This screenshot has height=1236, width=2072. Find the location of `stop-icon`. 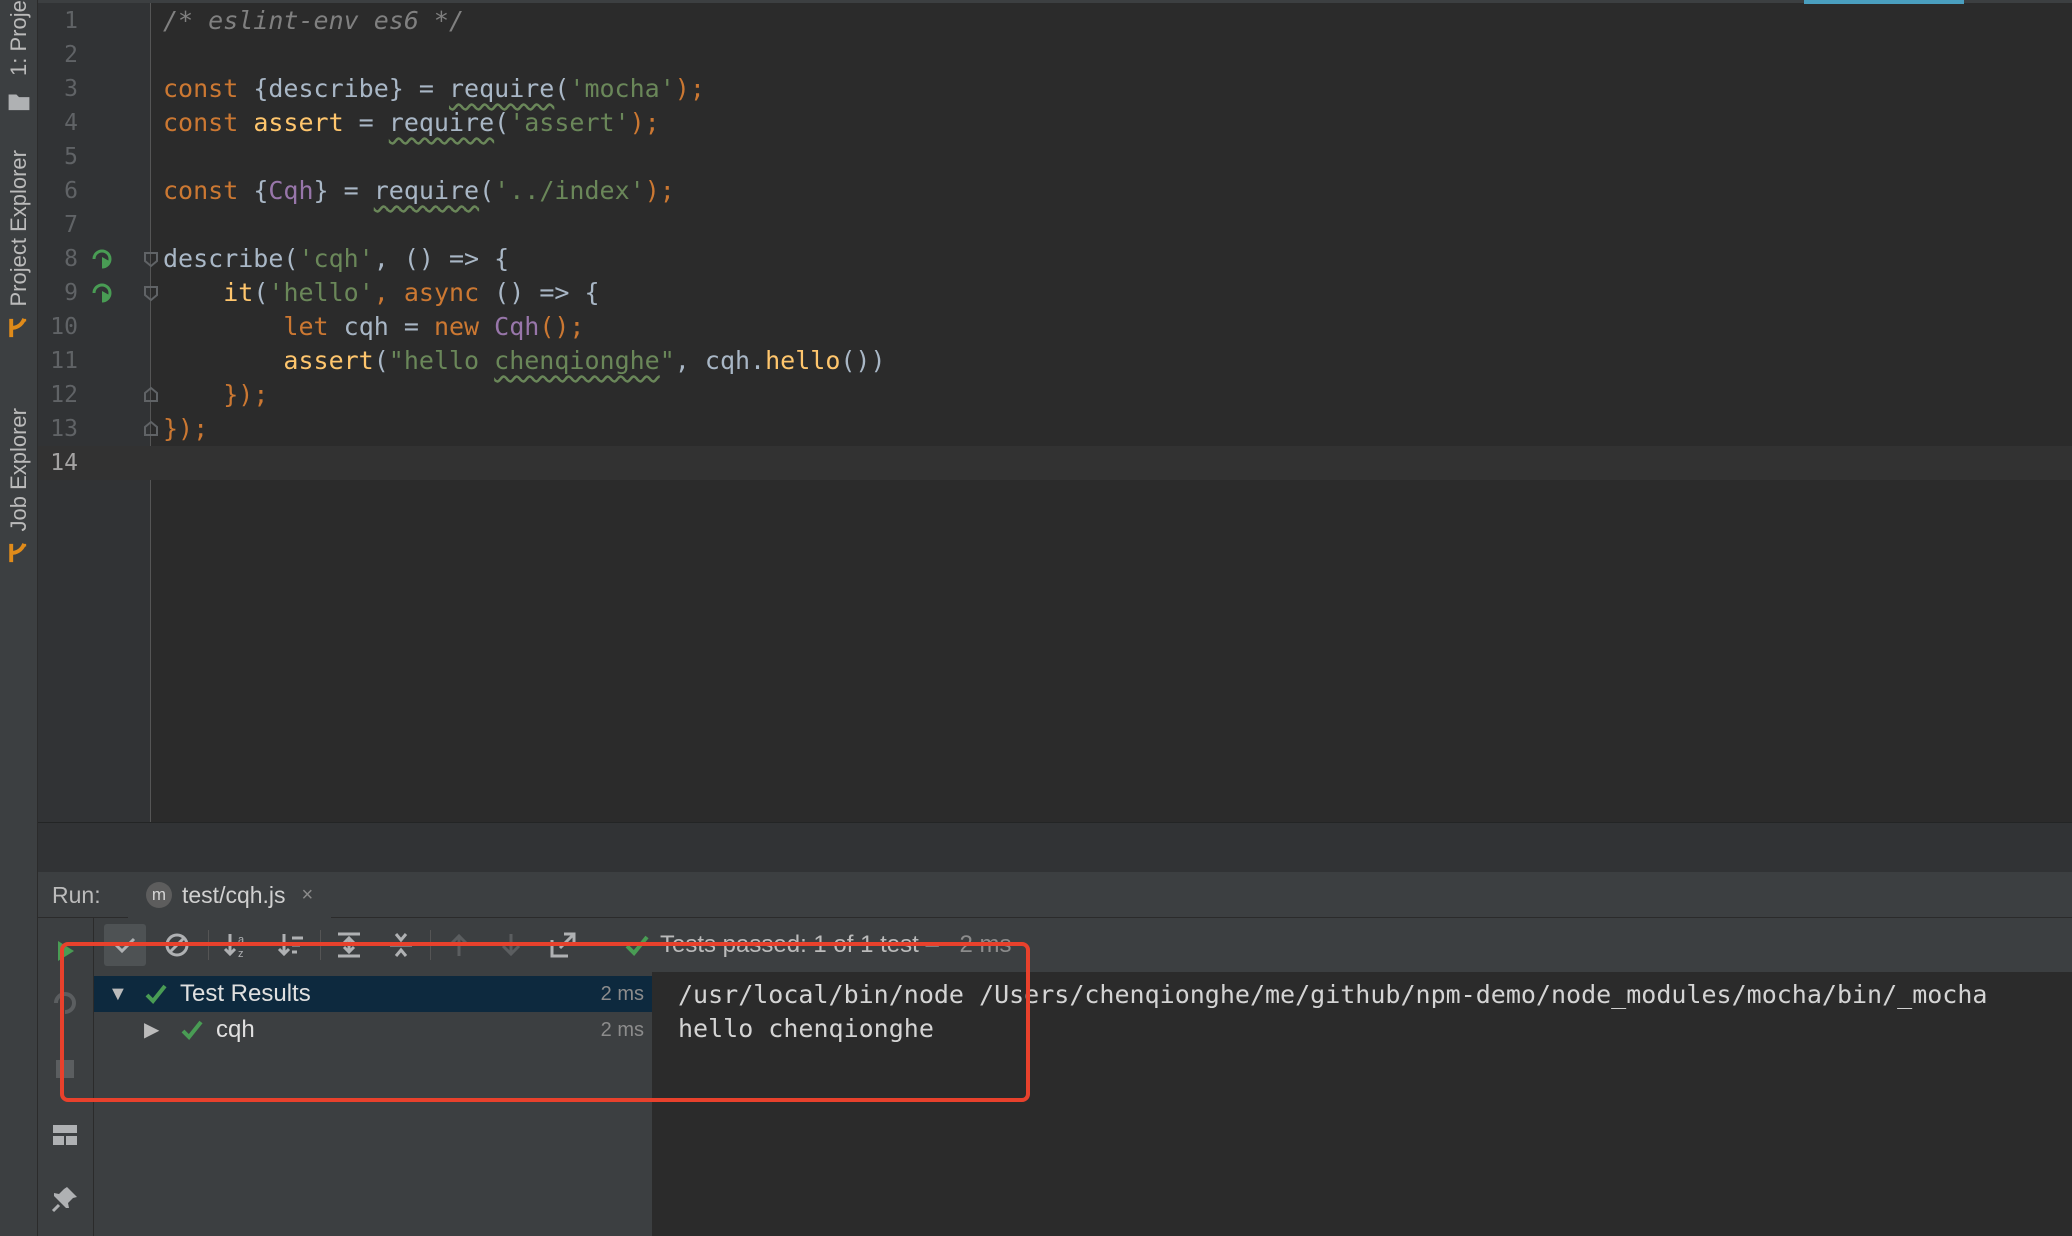

stop-icon is located at coordinates (65, 1069).